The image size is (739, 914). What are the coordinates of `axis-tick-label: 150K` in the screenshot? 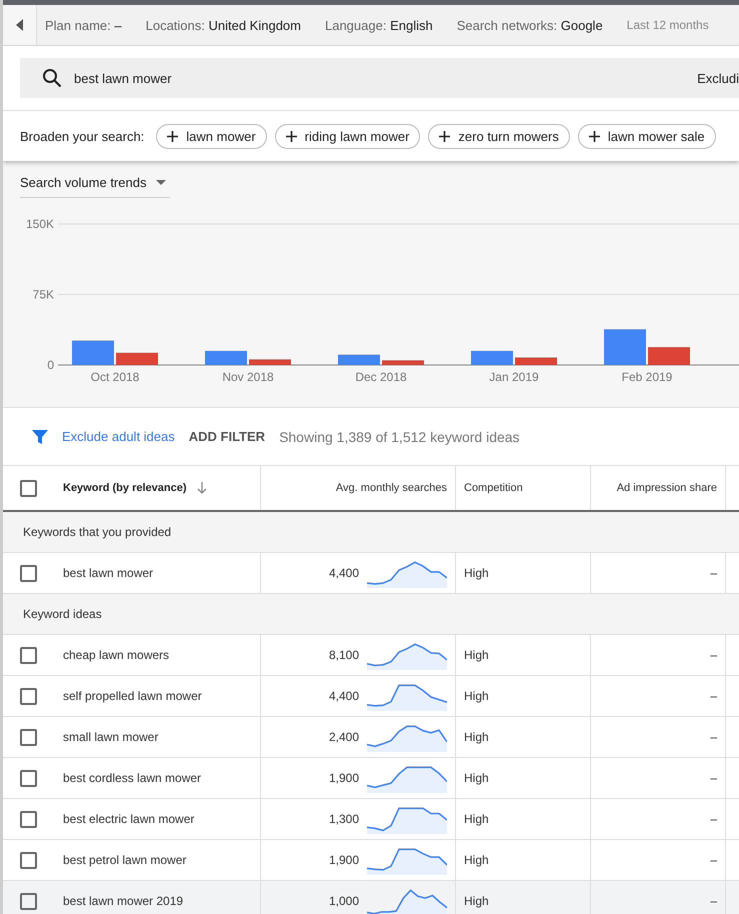 It's located at (40, 224).